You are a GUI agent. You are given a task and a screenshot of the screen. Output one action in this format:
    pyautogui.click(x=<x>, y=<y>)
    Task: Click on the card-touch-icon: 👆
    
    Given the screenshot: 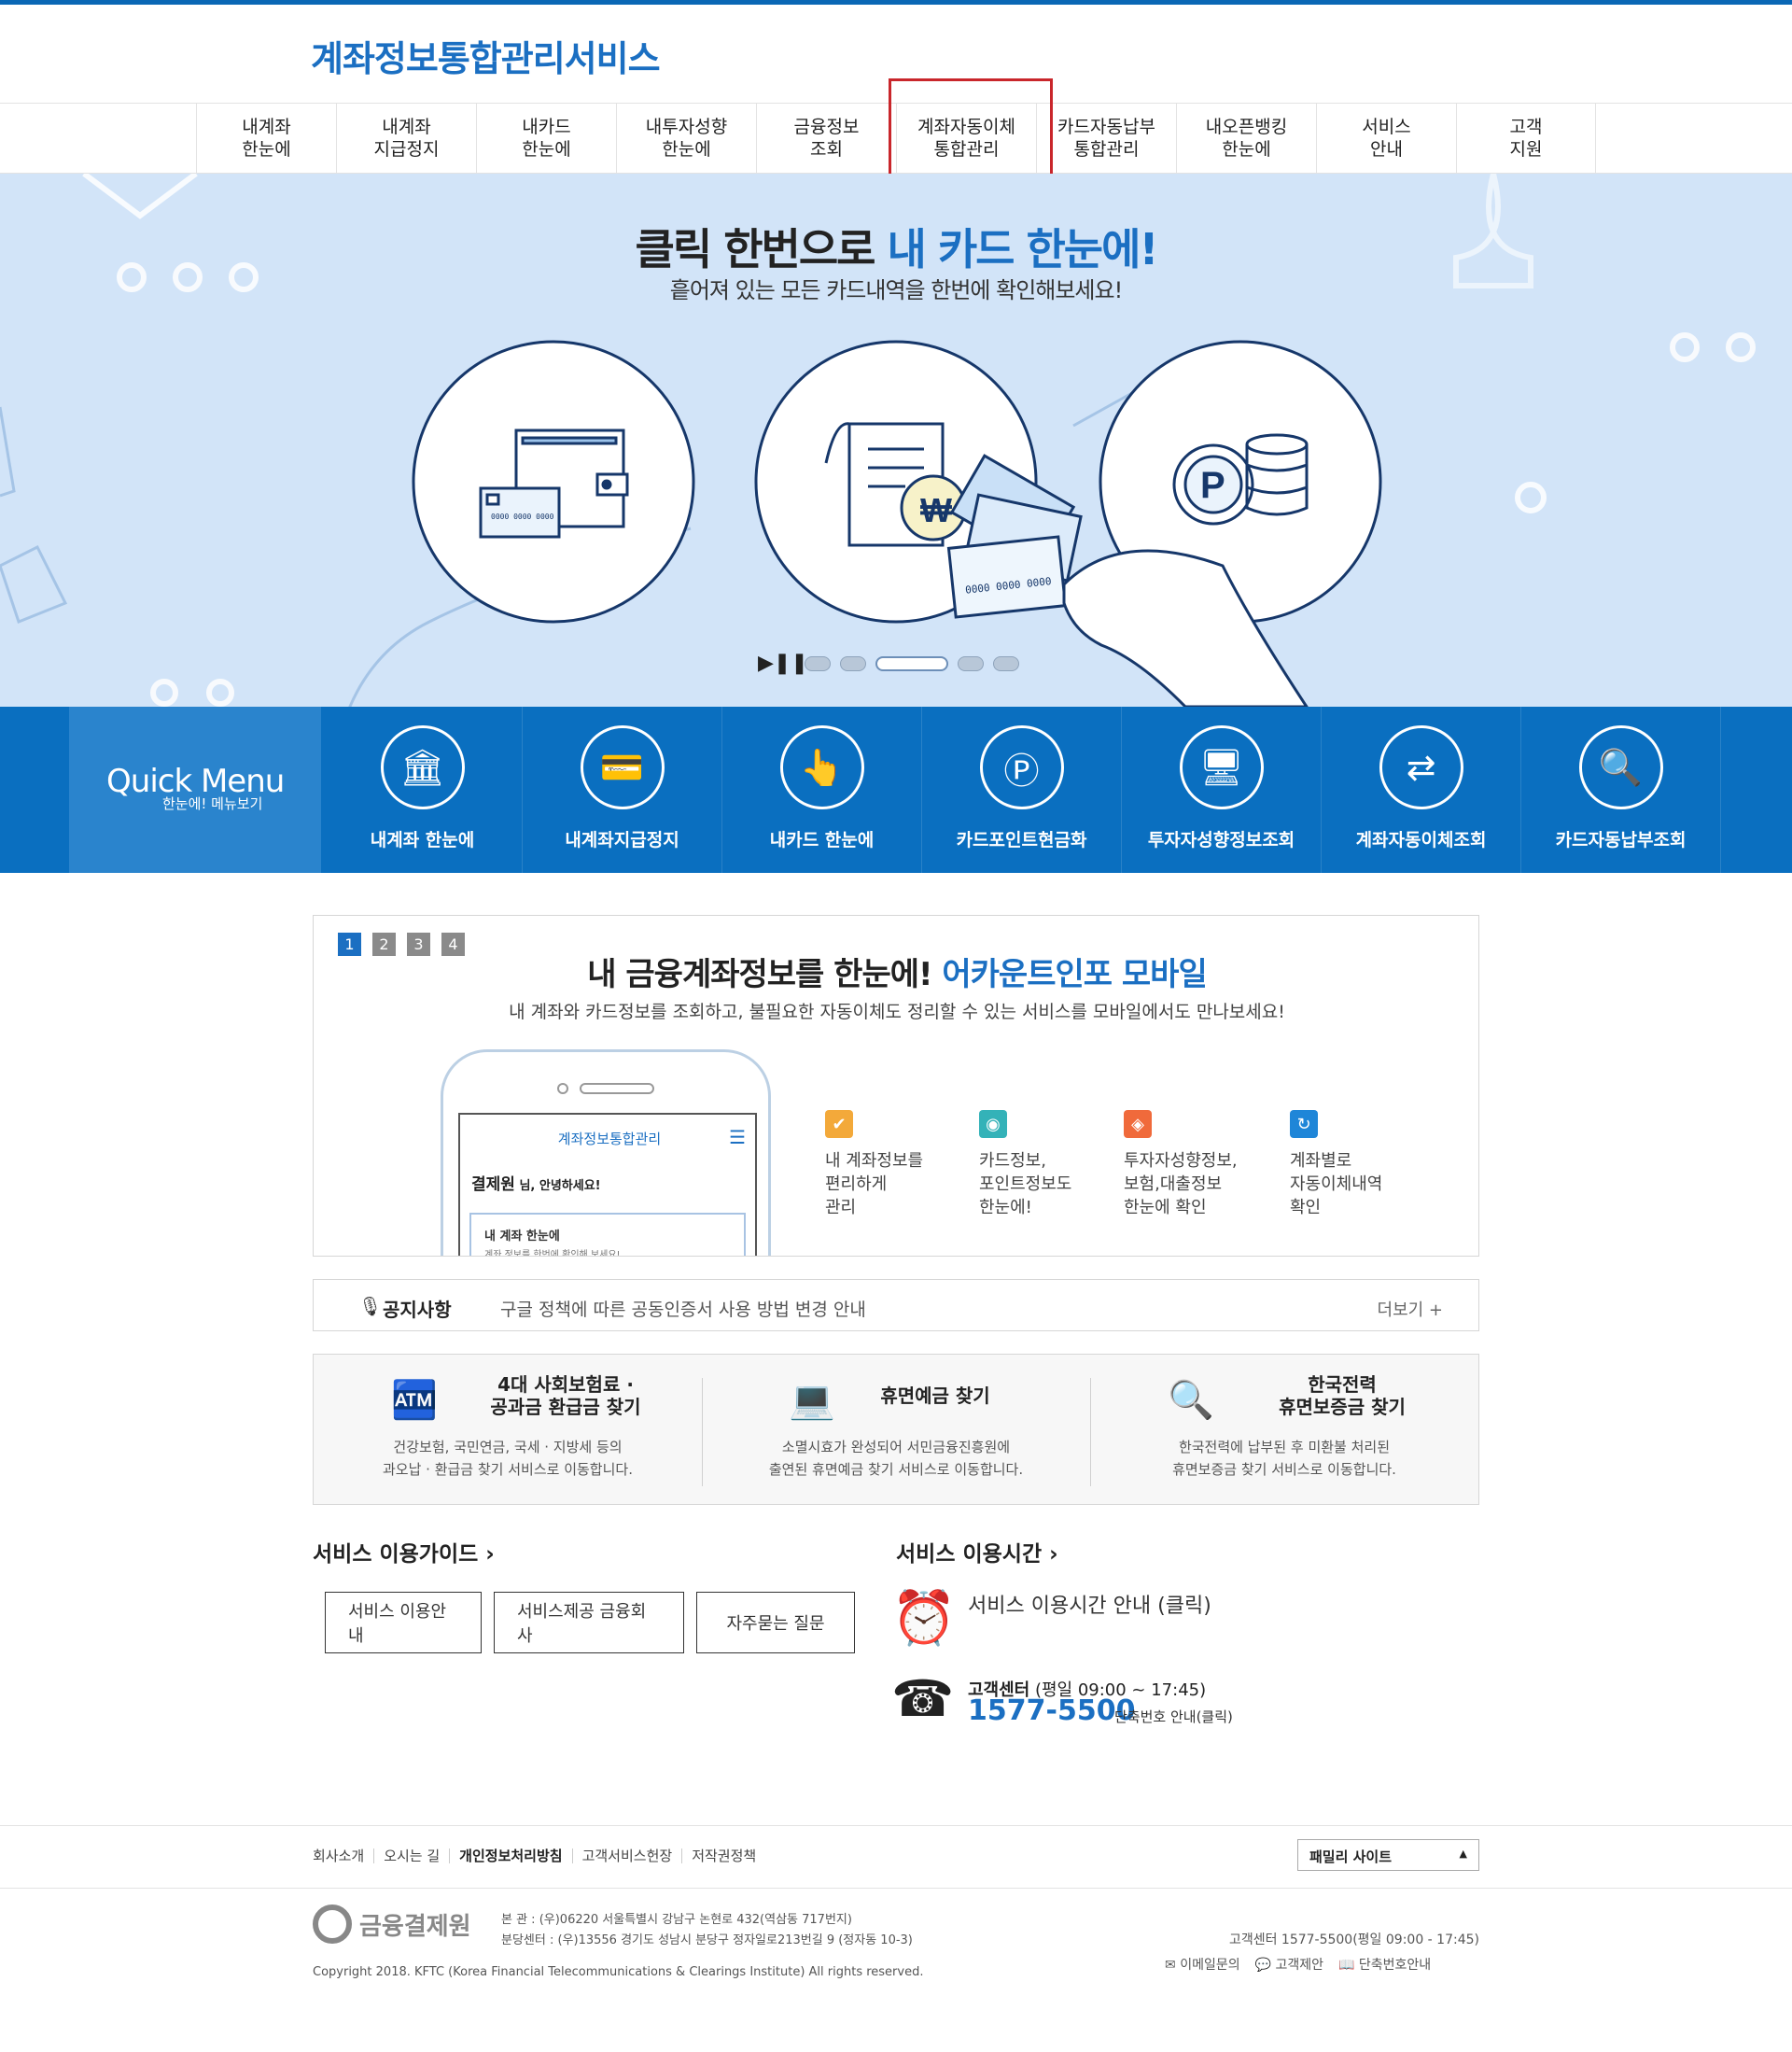 What is the action you would take?
    pyautogui.click(x=821, y=767)
    